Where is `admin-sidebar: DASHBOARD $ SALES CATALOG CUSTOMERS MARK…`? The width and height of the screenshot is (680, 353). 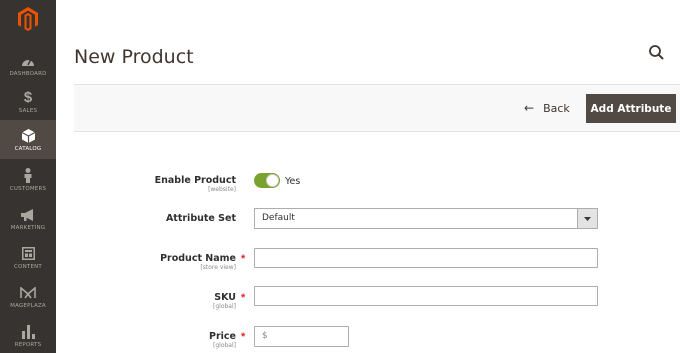 admin-sidebar: DASHBOARD $ SALES CATALOG CUSTOMERS MARK… is located at coordinates (28, 176).